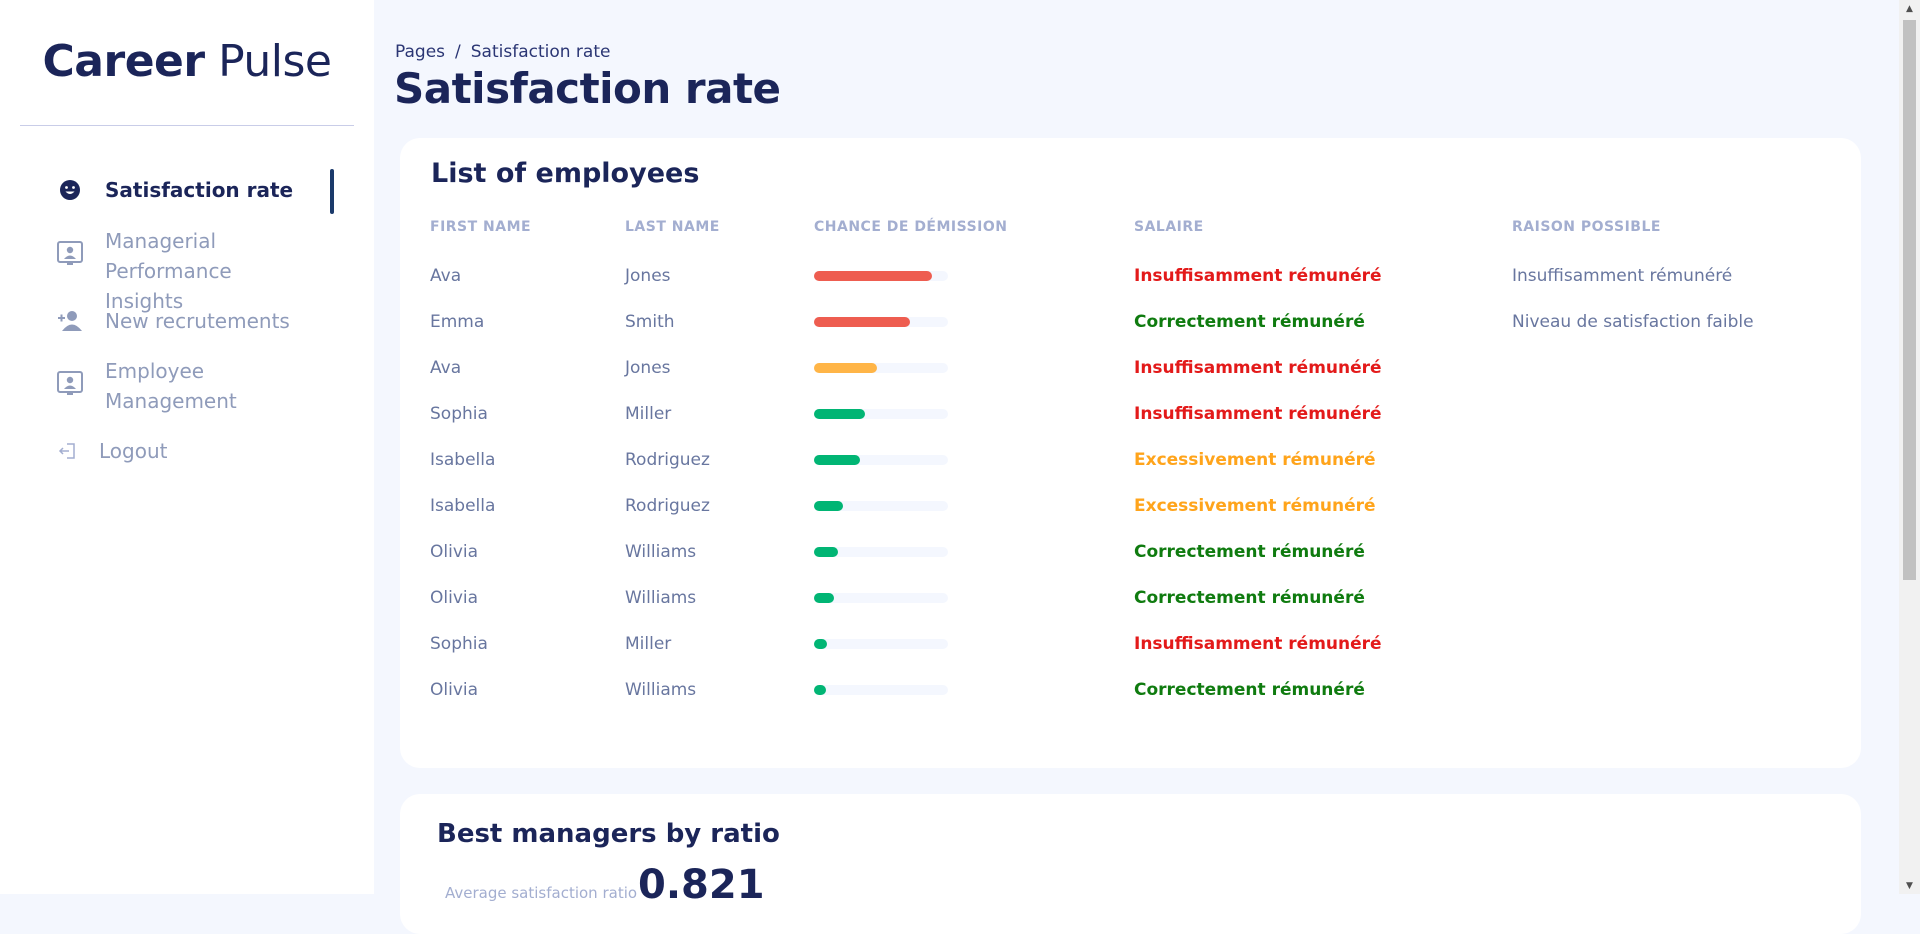  I want to click on breadcrumb-current: Satisfaction rate, so click(540, 52).